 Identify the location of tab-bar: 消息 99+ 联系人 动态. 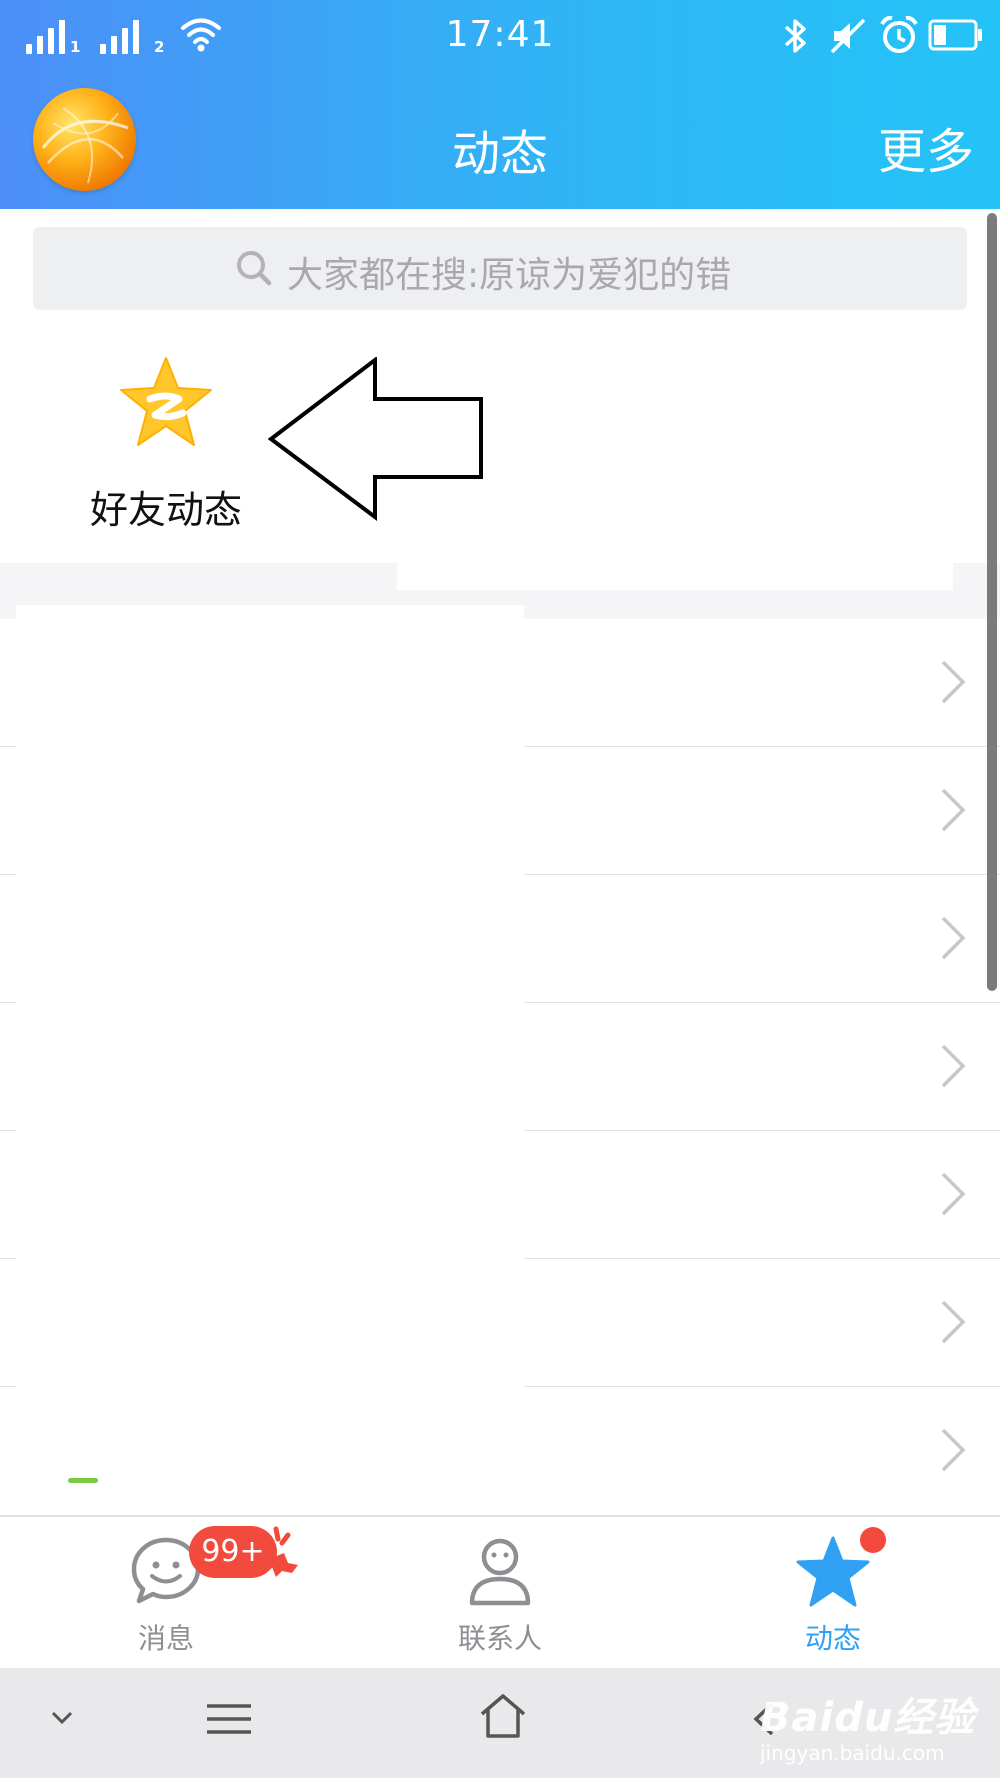
(500, 1591).